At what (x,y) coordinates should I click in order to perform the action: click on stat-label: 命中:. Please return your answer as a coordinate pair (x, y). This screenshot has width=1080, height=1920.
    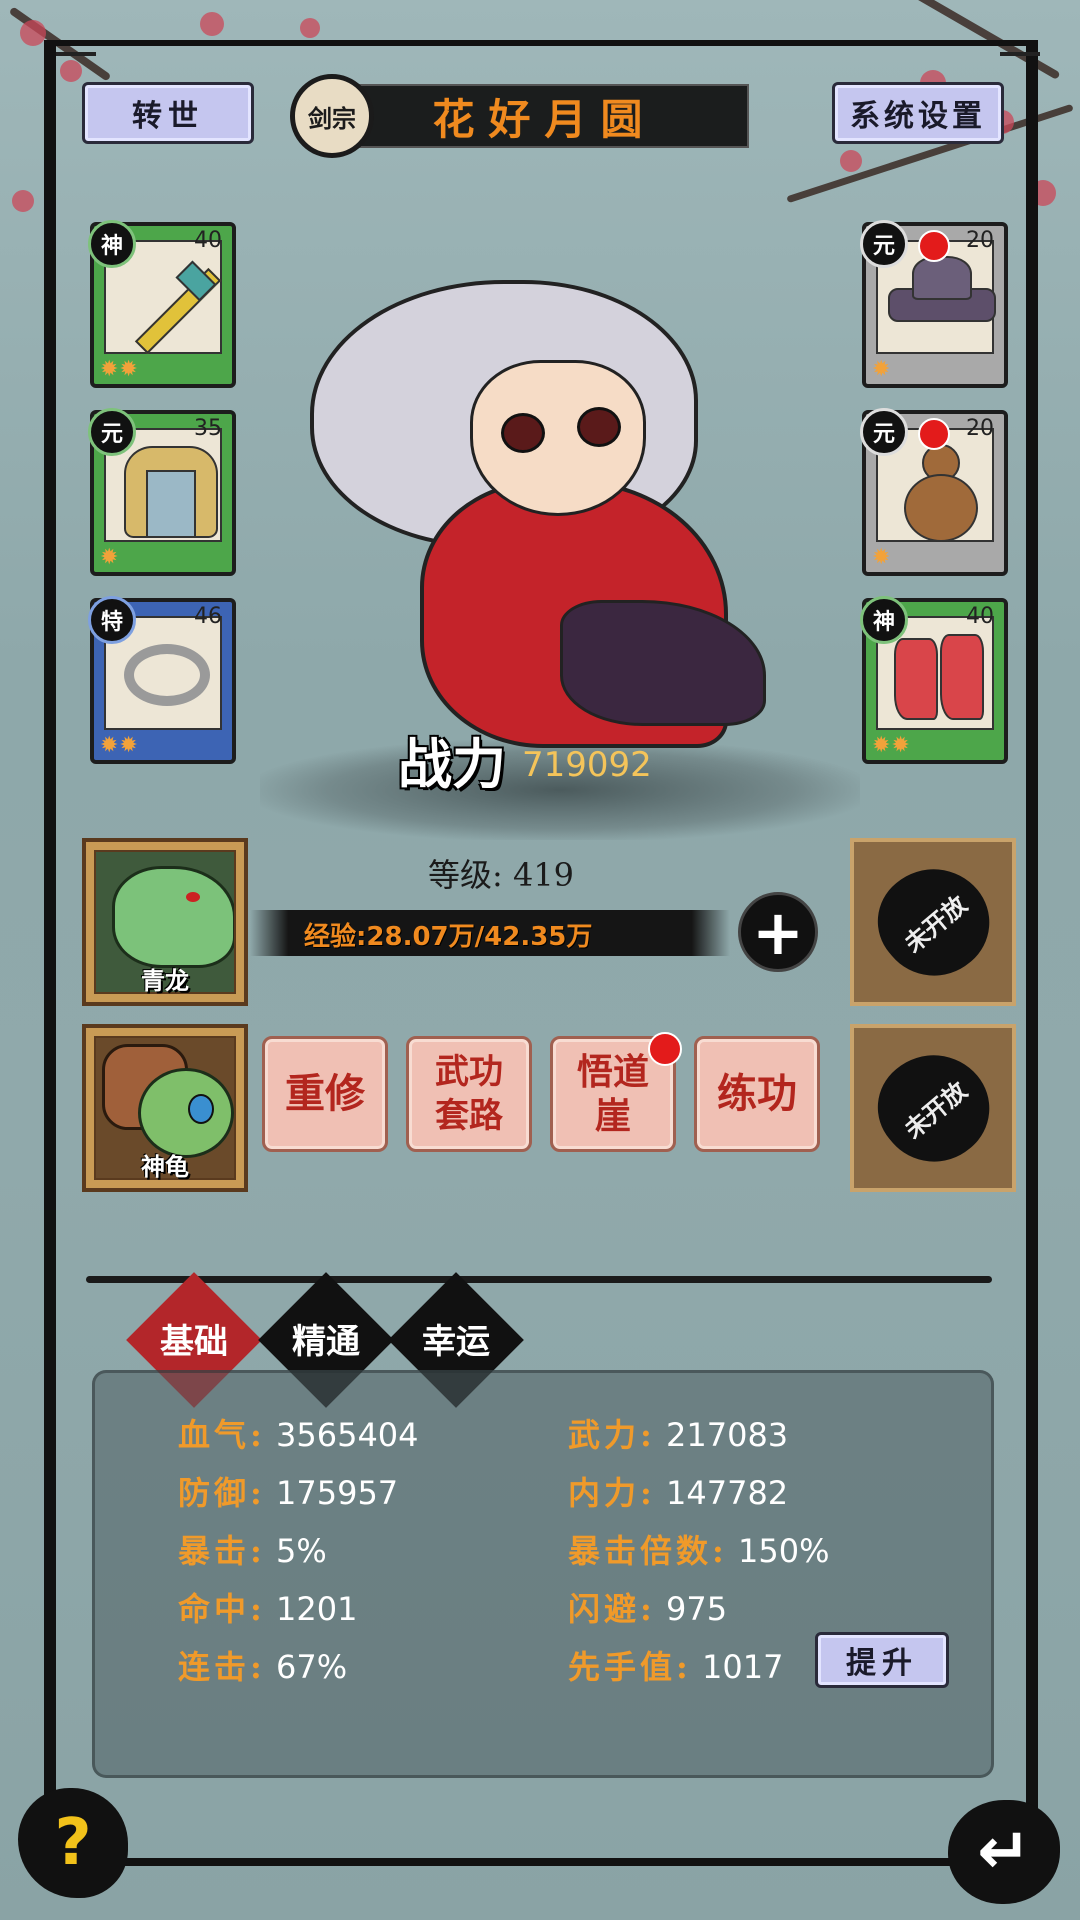
    Looking at the image, I should click on (222, 1609).